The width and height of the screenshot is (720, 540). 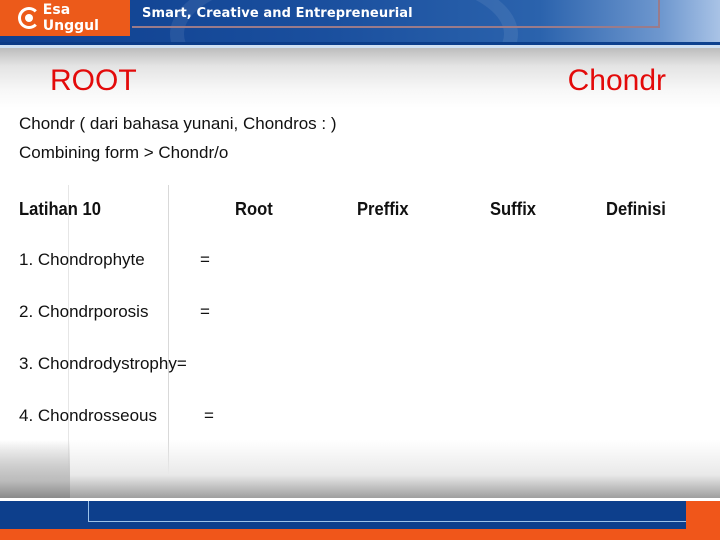 I want to click on logo-text: Esa Unggul, so click(x=70, y=18).